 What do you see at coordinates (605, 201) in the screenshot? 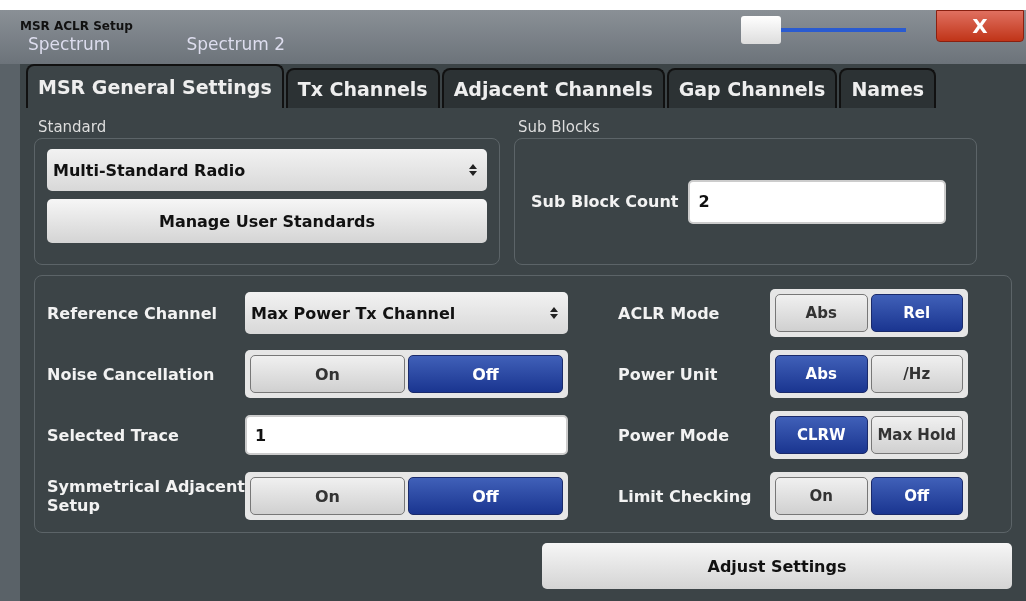
I see `setting-label: Sub Block Count` at bounding box center [605, 201].